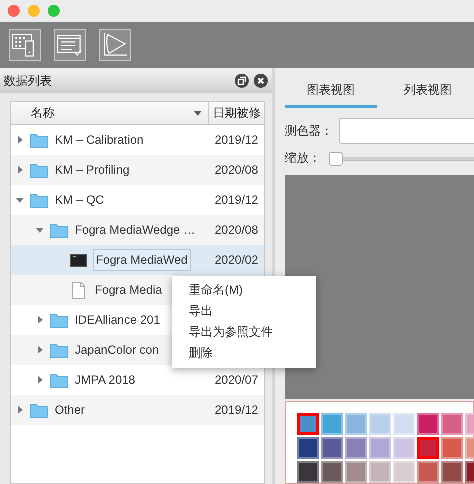 This screenshot has height=484, width=474. I want to click on column-label: 日期被修, so click(237, 113).